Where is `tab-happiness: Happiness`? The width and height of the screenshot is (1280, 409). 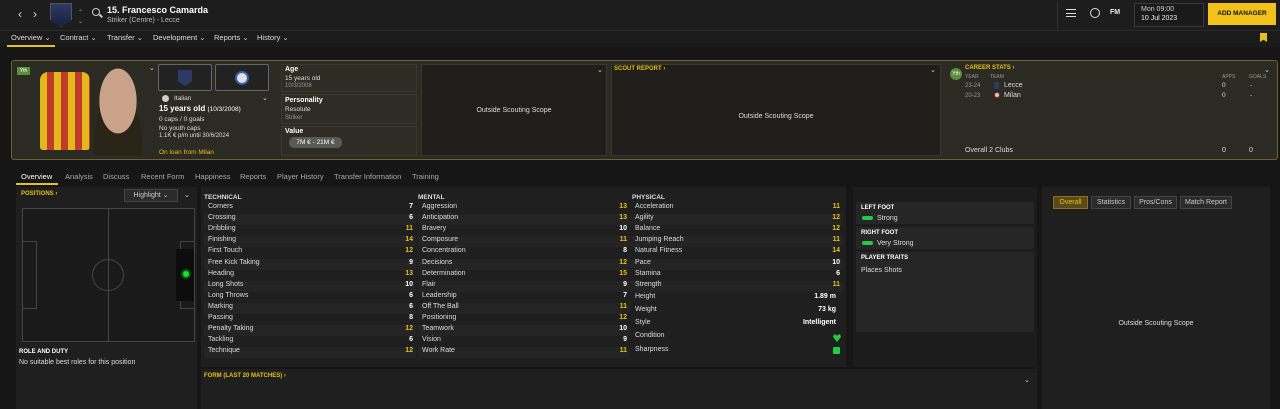
tab-happiness: Happiness is located at coordinates (212, 176).